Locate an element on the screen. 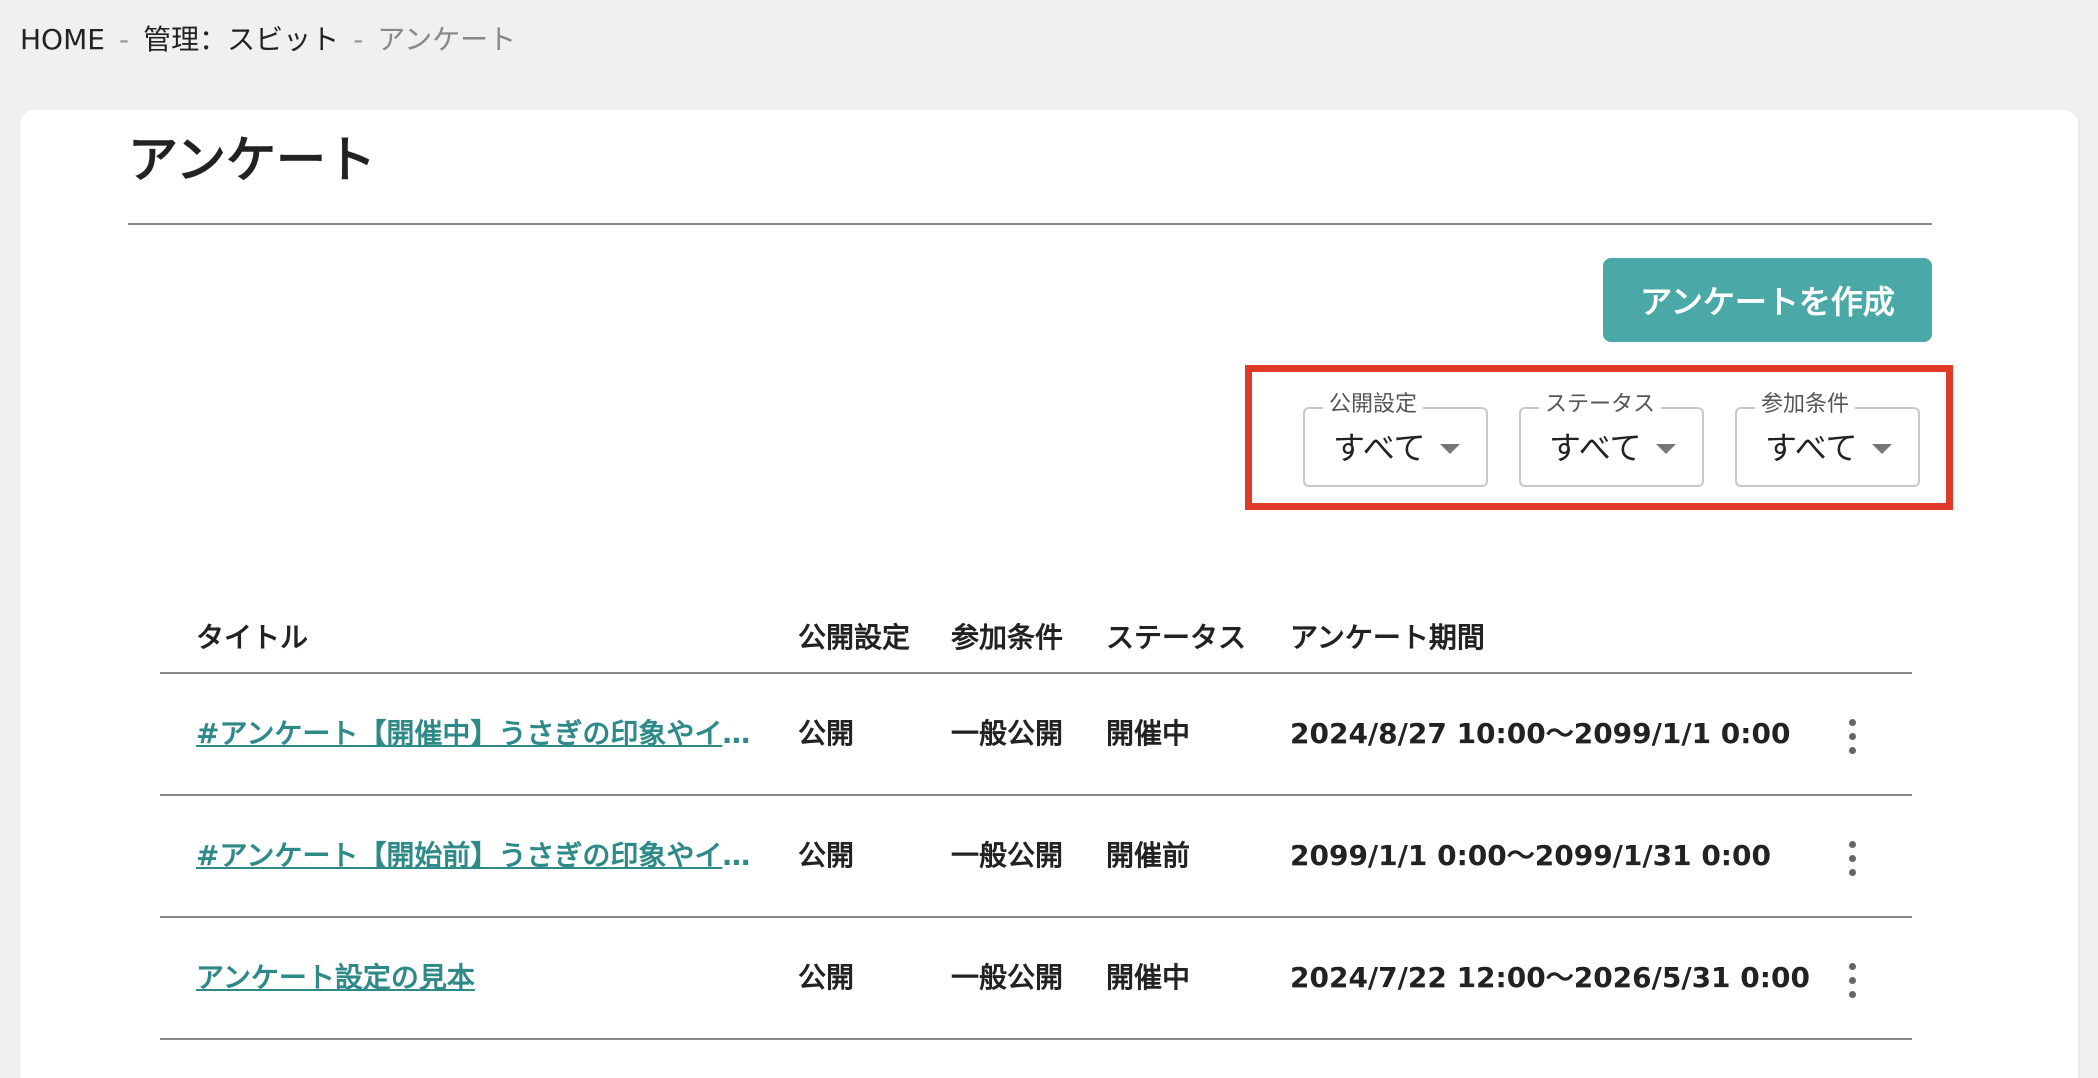 The width and height of the screenshot is (2098, 1078). period-cell: 2024/7/22 12:00〜2026/5/31 0:00 is located at coordinates (1550, 977).